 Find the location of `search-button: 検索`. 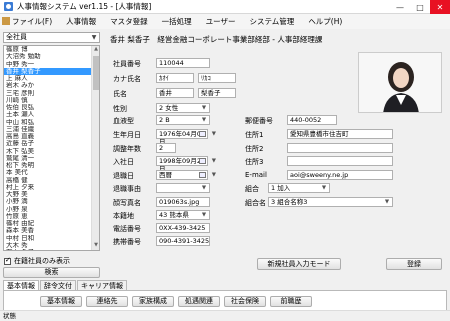

search-button: 検索 is located at coordinates (51, 272).